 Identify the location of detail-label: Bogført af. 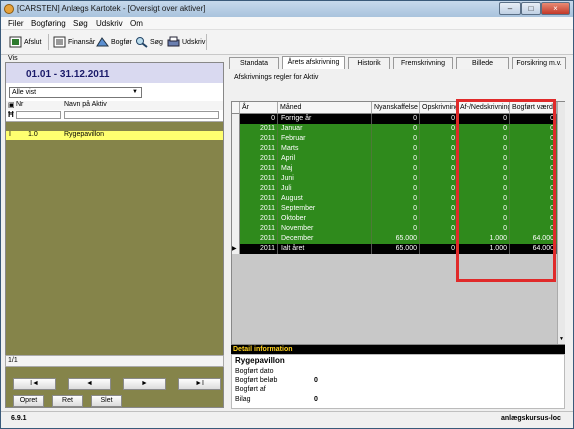
(250, 389).